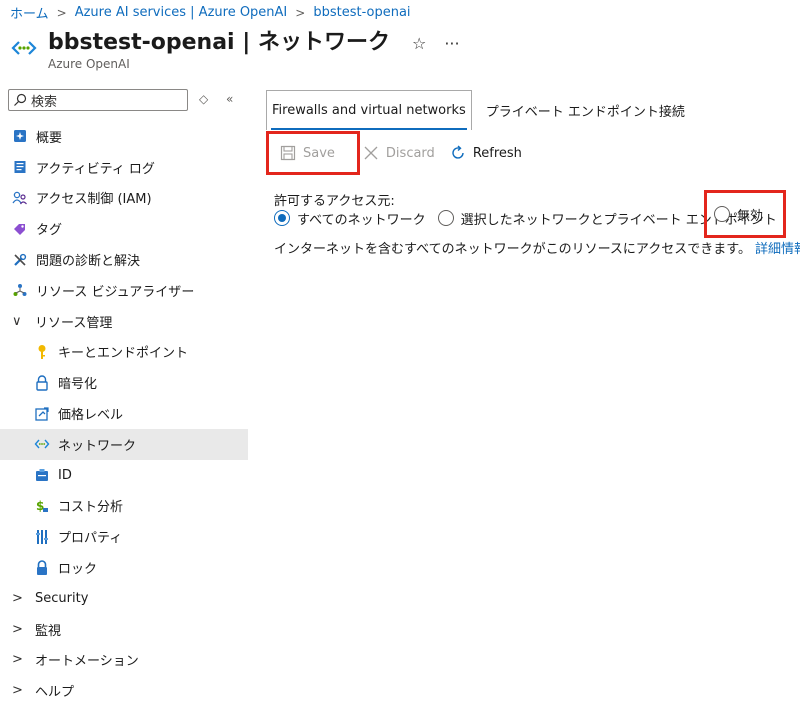 The width and height of the screenshot is (800, 705). Describe the element at coordinates (24, 48) in the screenshot. I see `network-resource-icon` at that location.